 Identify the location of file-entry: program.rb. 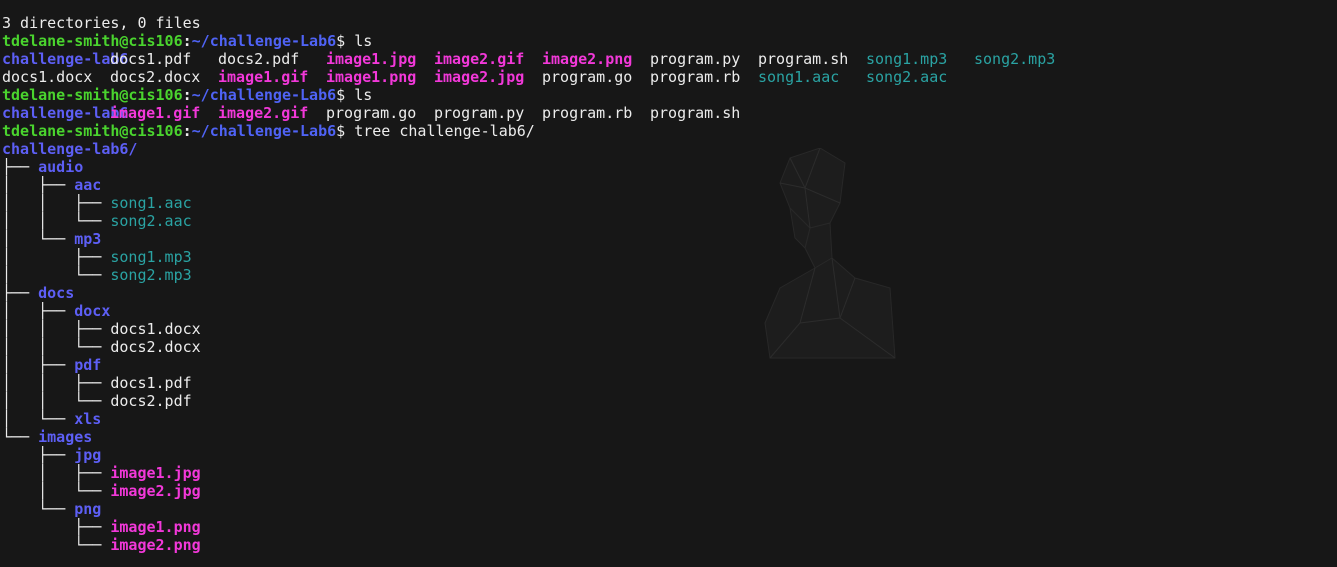
(695, 77).